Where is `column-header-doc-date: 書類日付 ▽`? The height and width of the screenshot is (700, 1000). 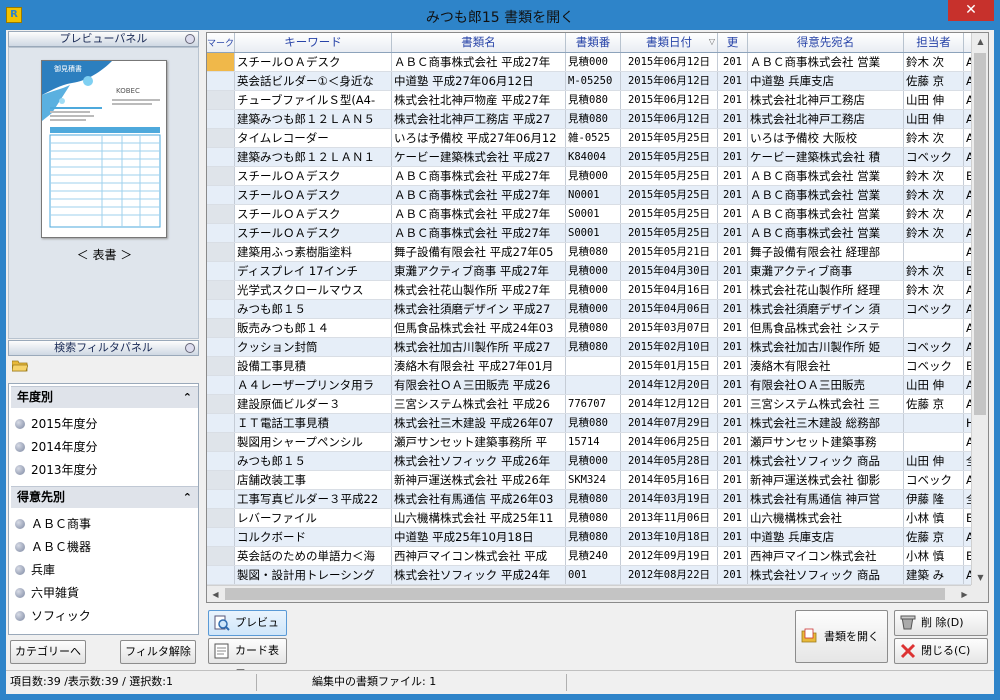
column-header-doc-date: 書類日付 ▽ is located at coordinates (669, 43).